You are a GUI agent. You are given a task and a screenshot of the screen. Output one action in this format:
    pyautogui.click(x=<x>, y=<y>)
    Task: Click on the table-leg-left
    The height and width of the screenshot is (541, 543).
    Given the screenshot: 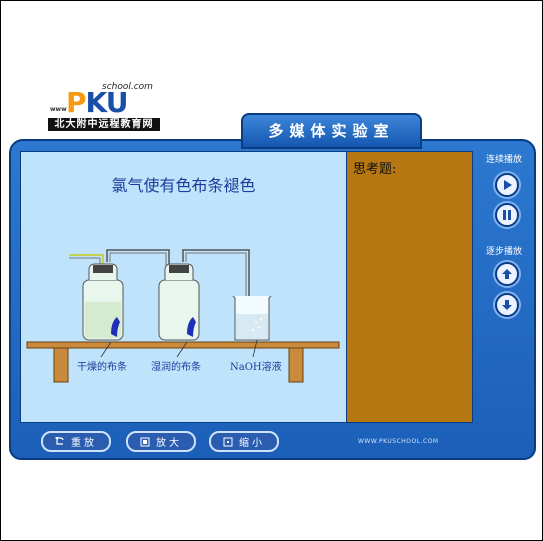 What is the action you would take?
    pyautogui.click(x=61, y=365)
    